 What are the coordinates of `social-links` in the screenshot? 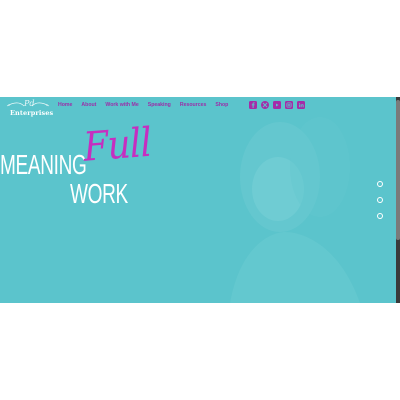 It's located at (277, 105).